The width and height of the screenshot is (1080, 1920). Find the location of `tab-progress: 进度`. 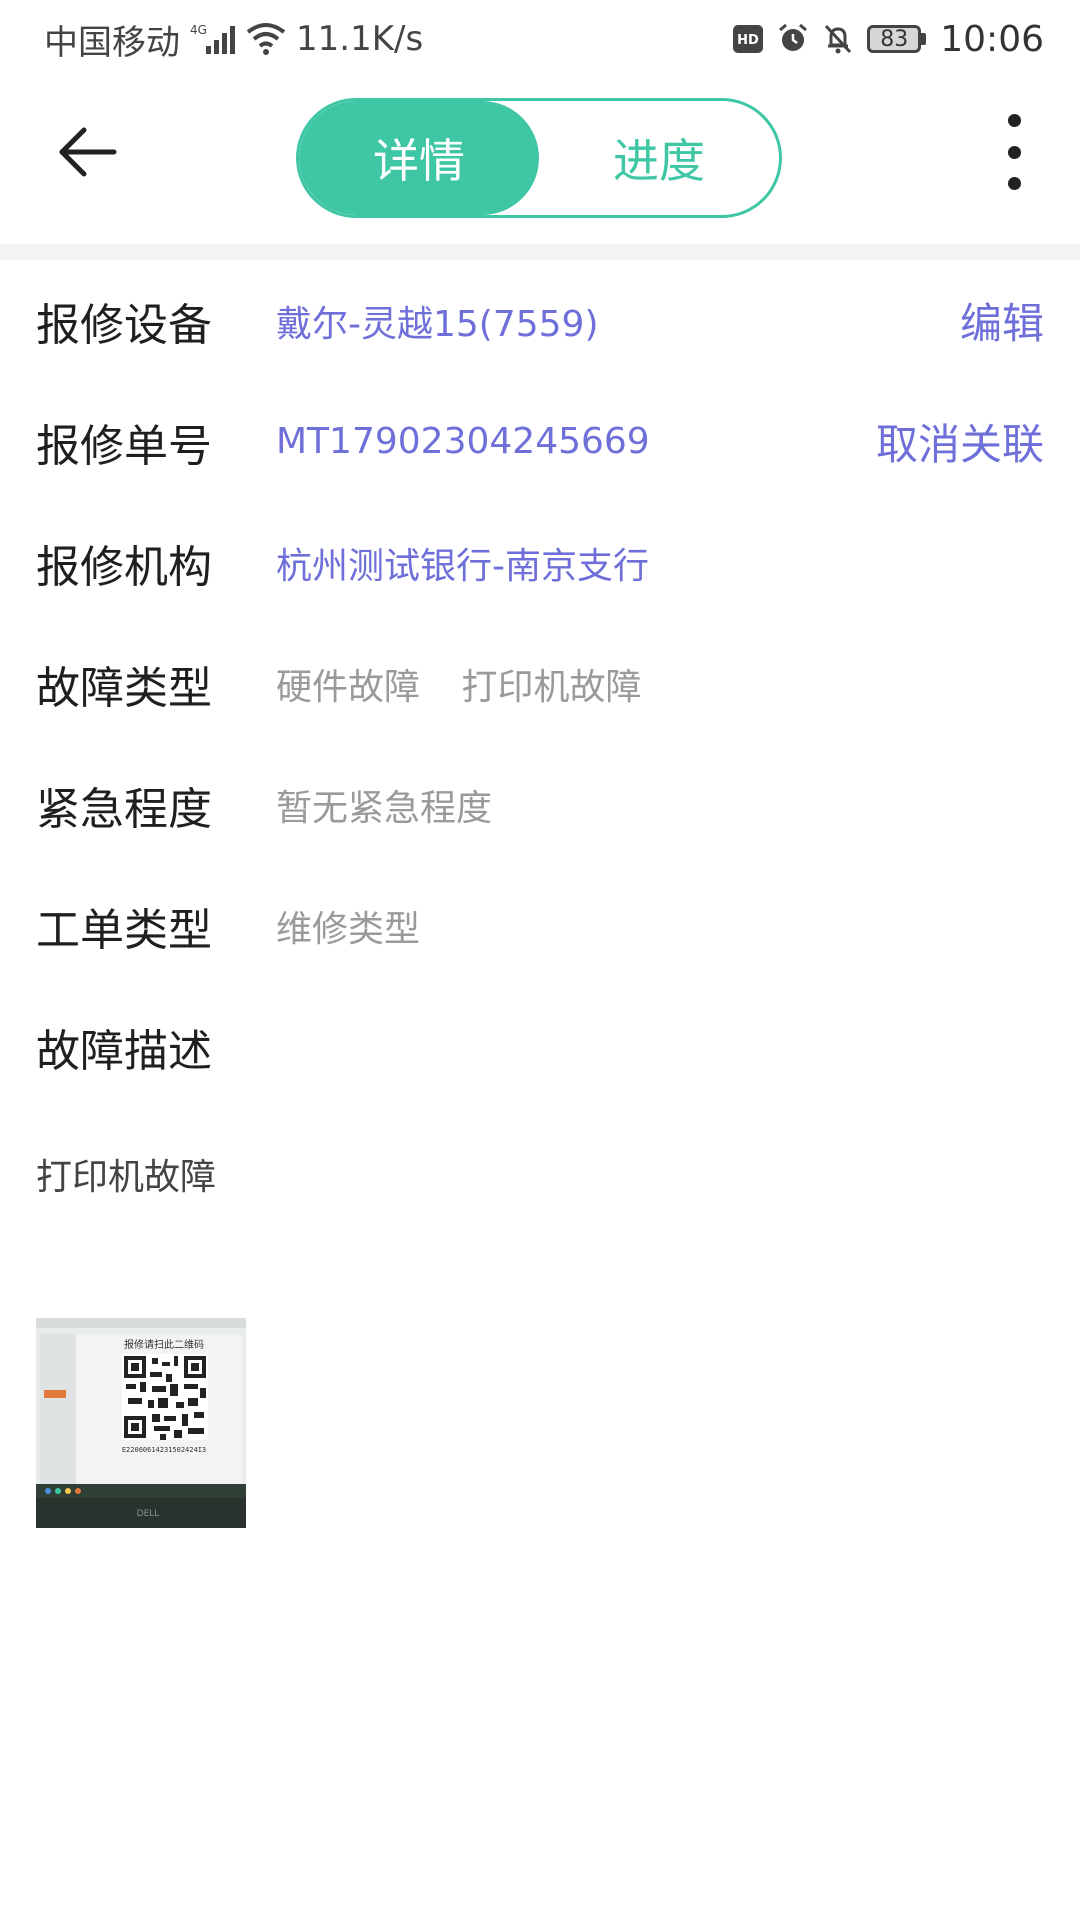

tab-progress: 进度 is located at coordinates (659, 158).